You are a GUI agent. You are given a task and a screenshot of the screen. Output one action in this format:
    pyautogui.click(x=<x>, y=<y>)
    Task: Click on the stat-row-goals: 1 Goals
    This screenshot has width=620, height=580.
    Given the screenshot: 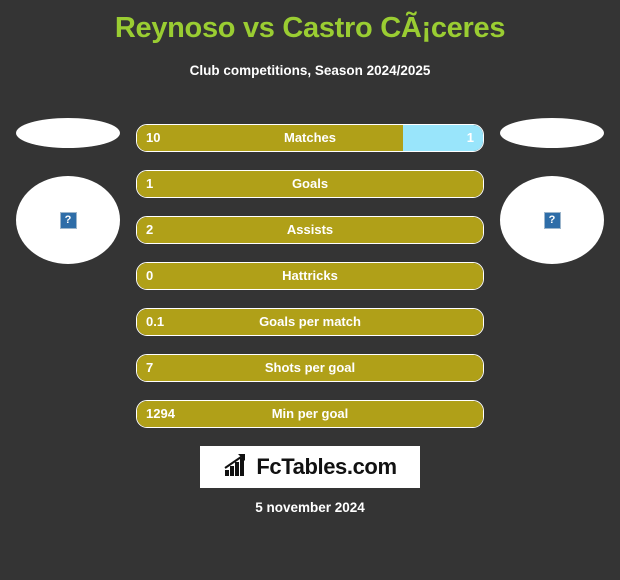 What is the action you would take?
    pyautogui.click(x=310, y=184)
    